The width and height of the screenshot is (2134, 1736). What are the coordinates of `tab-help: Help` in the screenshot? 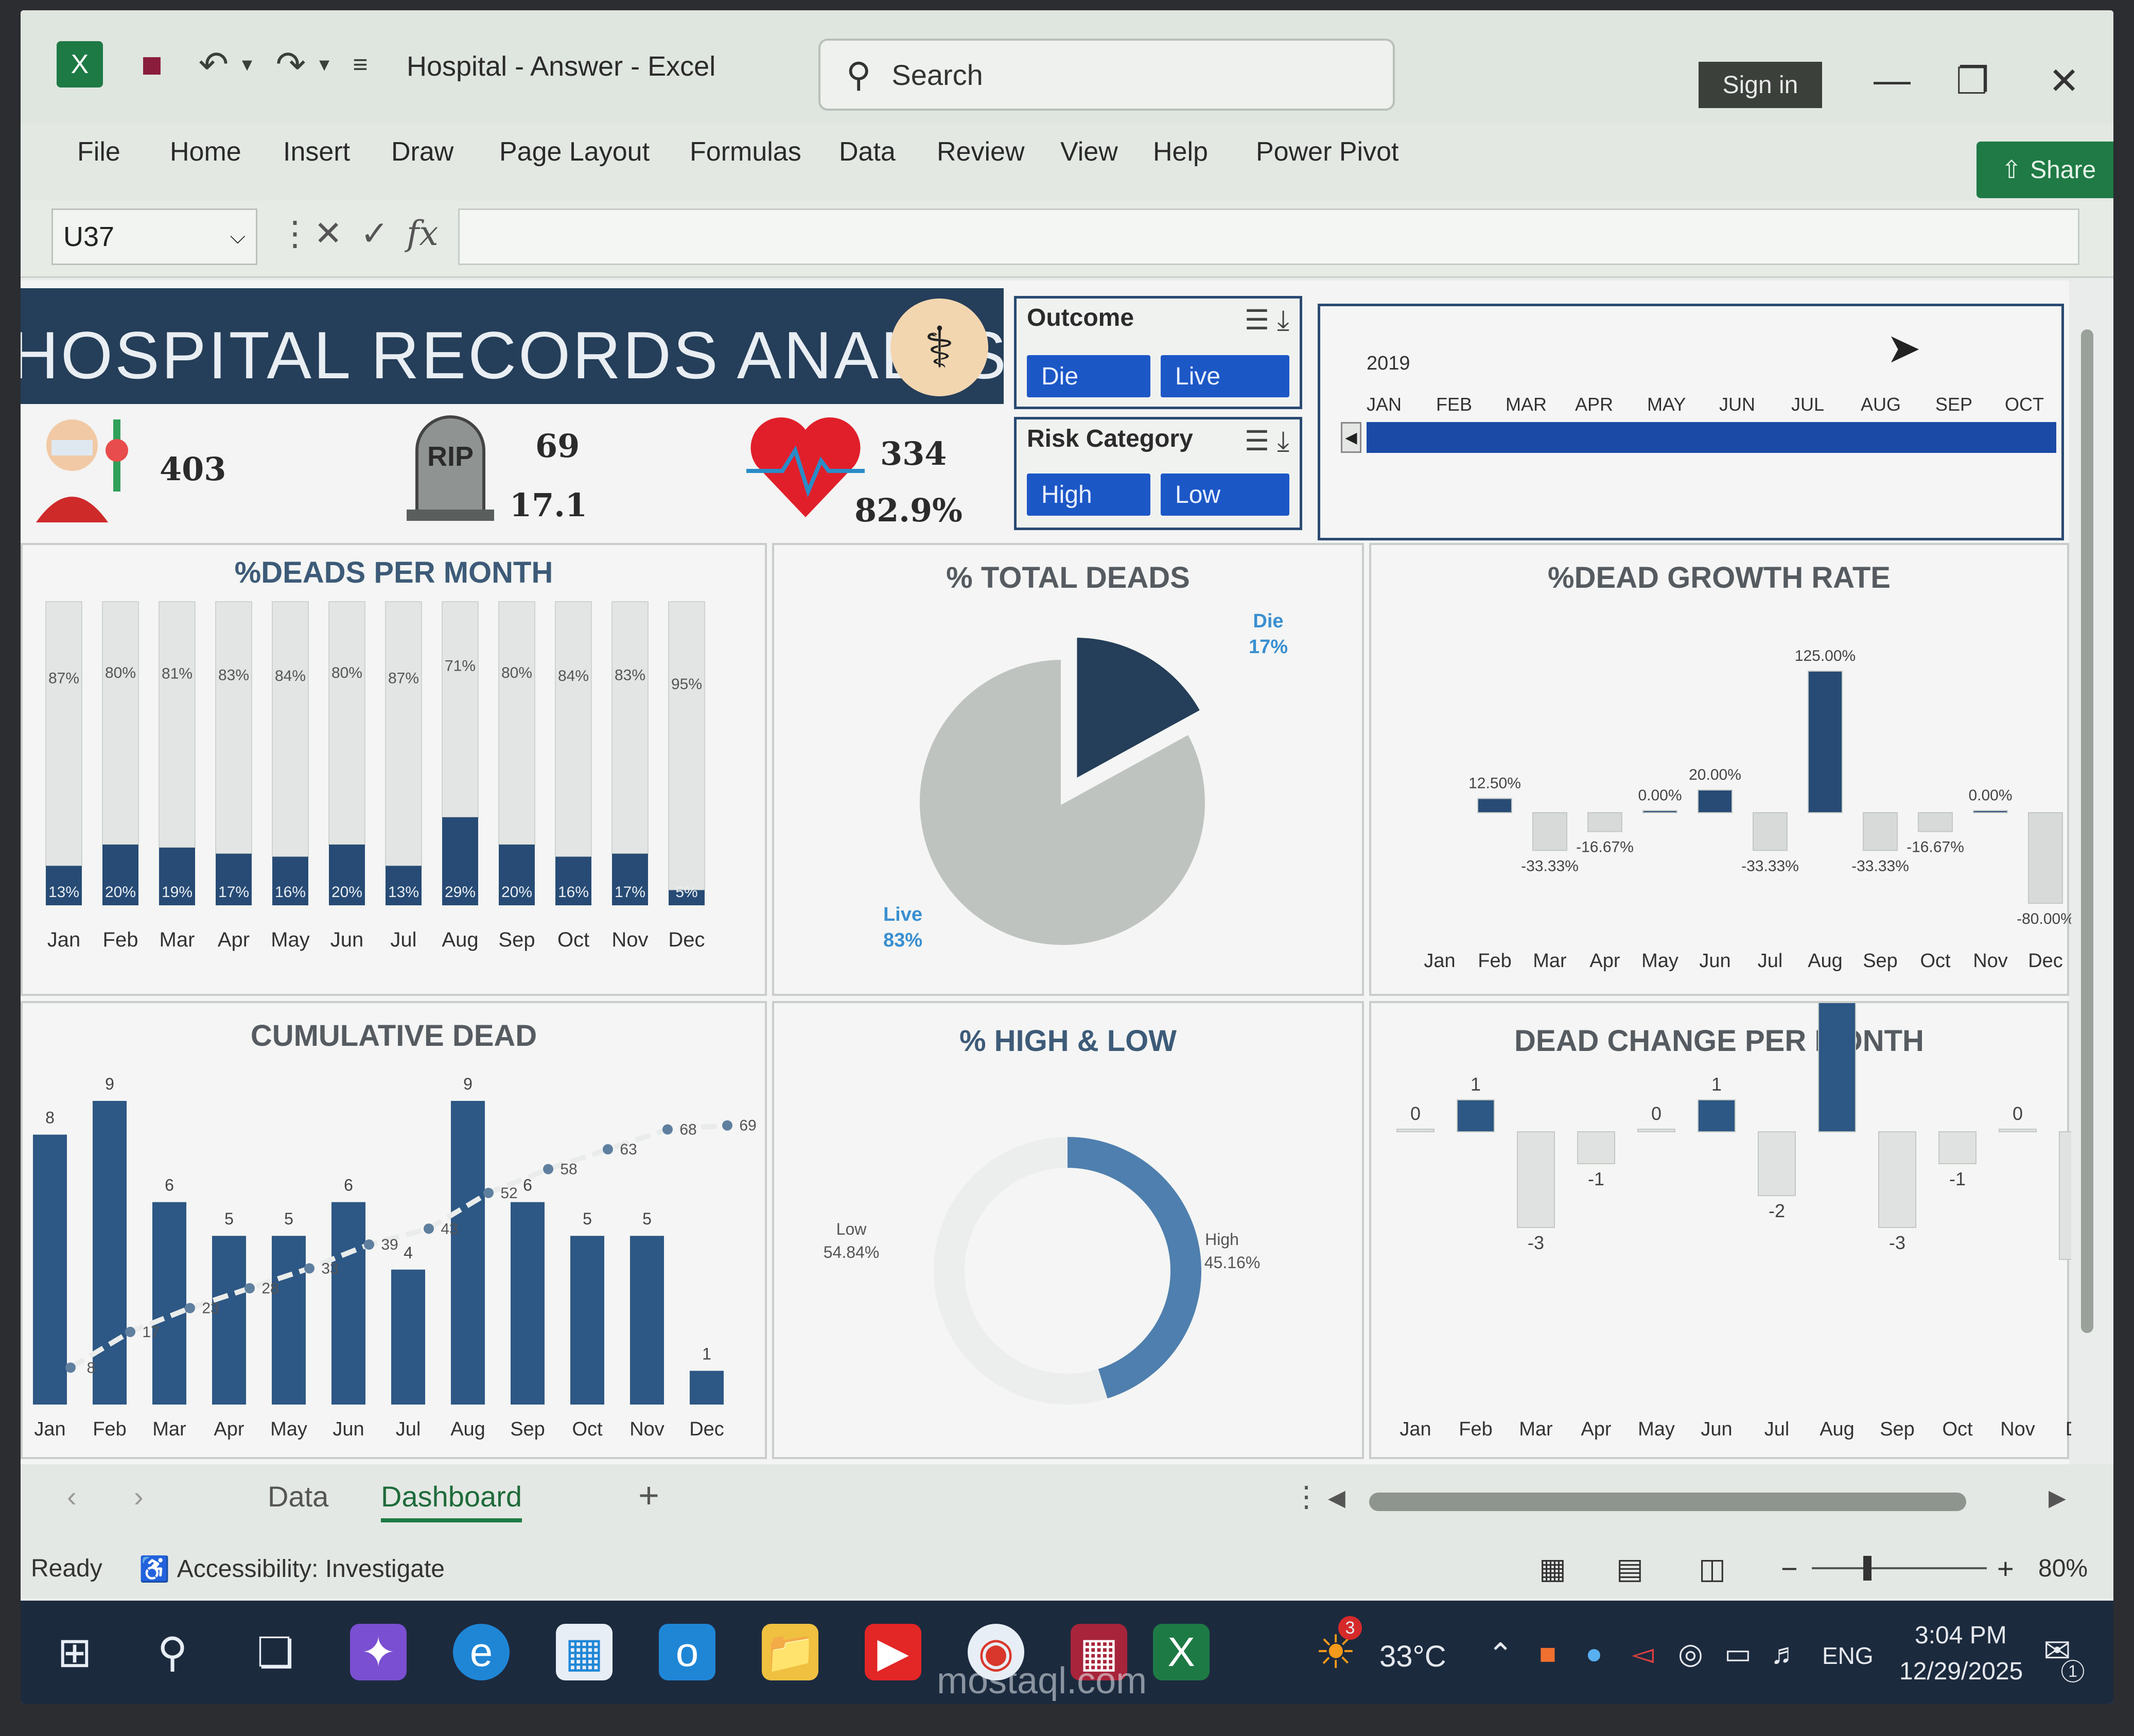 It's located at (1180, 151).